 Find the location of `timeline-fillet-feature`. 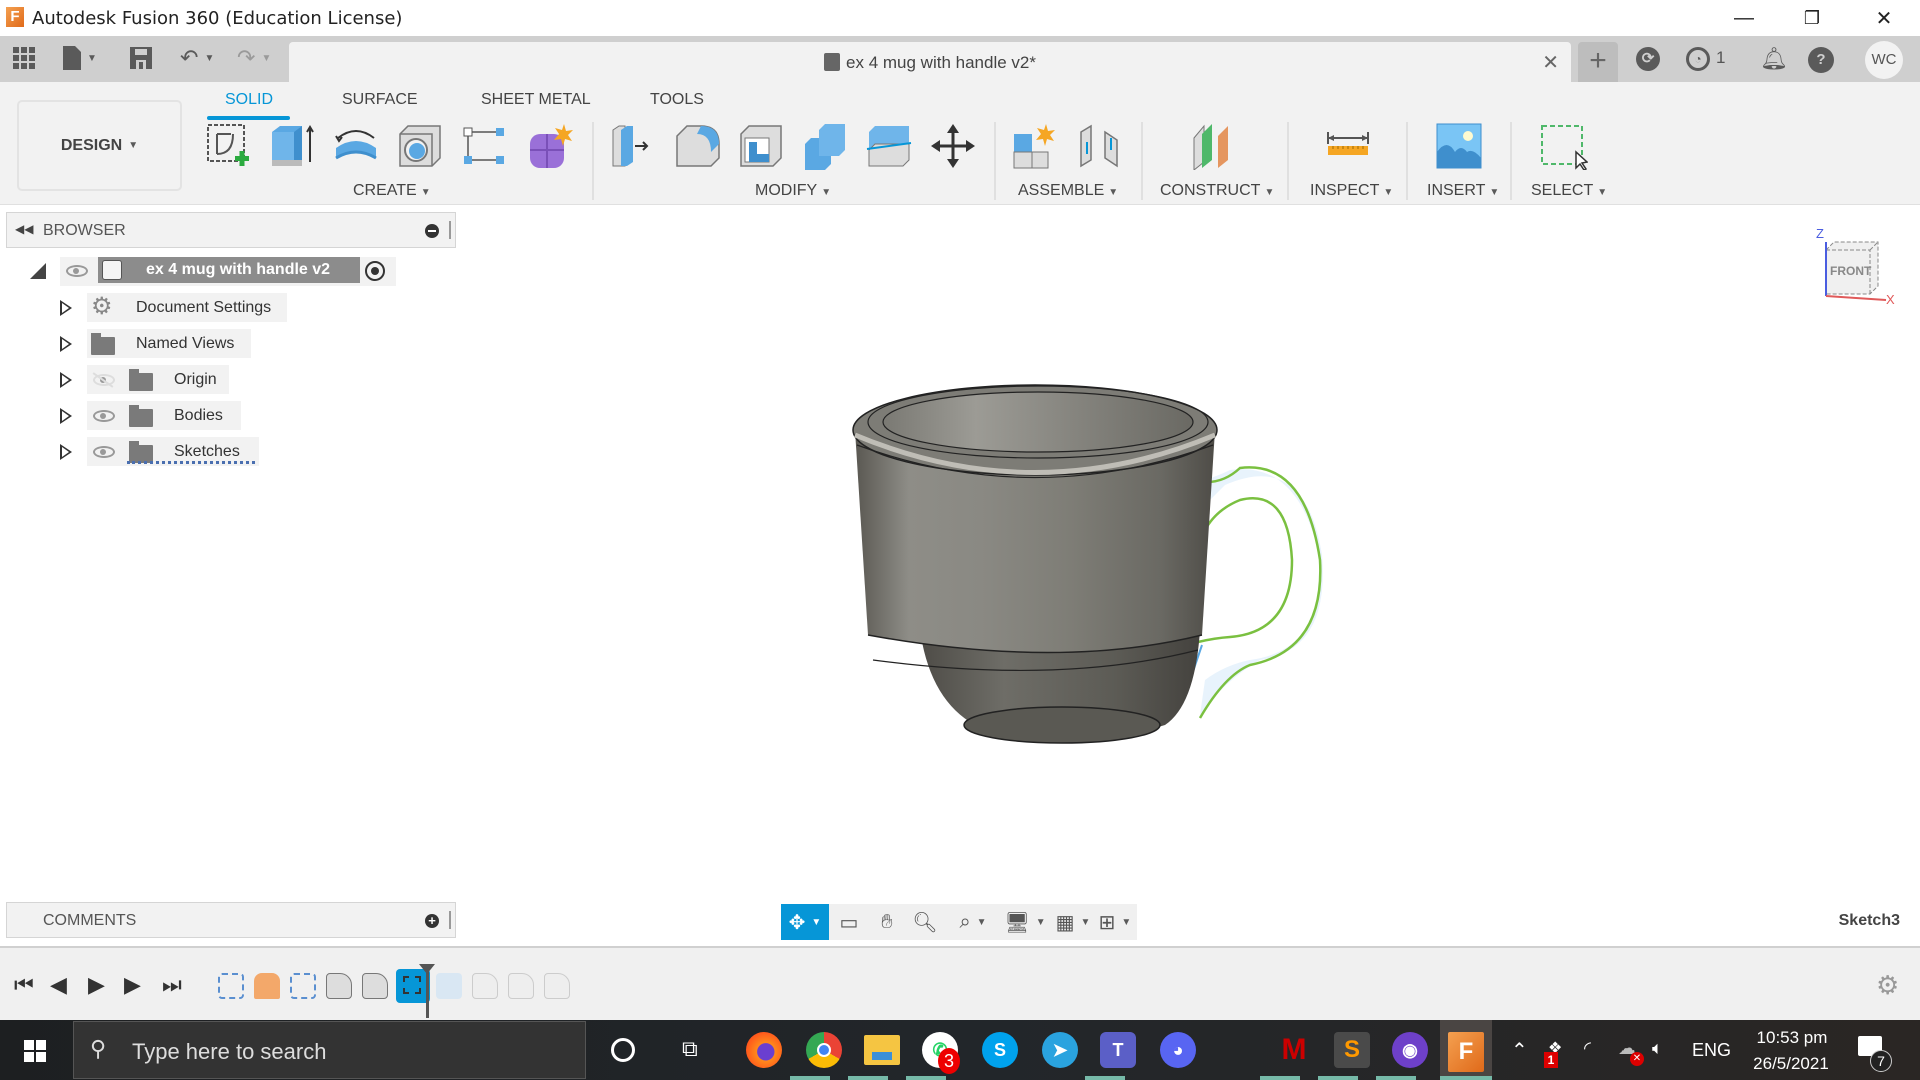

timeline-fillet-feature is located at coordinates (339, 986).